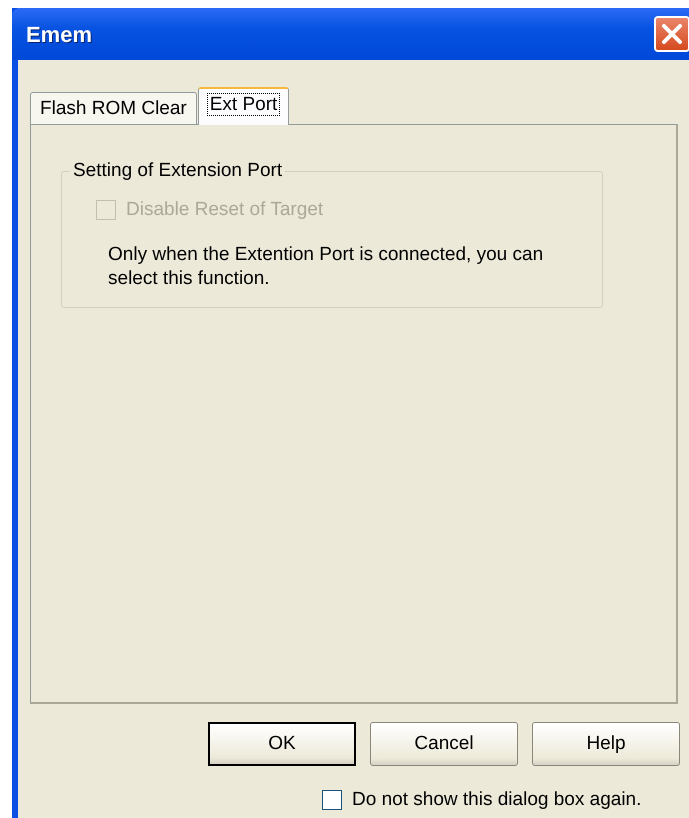  I want to click on note-text: Only when the Extention Port is connected, you can select this function., so click(326, 266).